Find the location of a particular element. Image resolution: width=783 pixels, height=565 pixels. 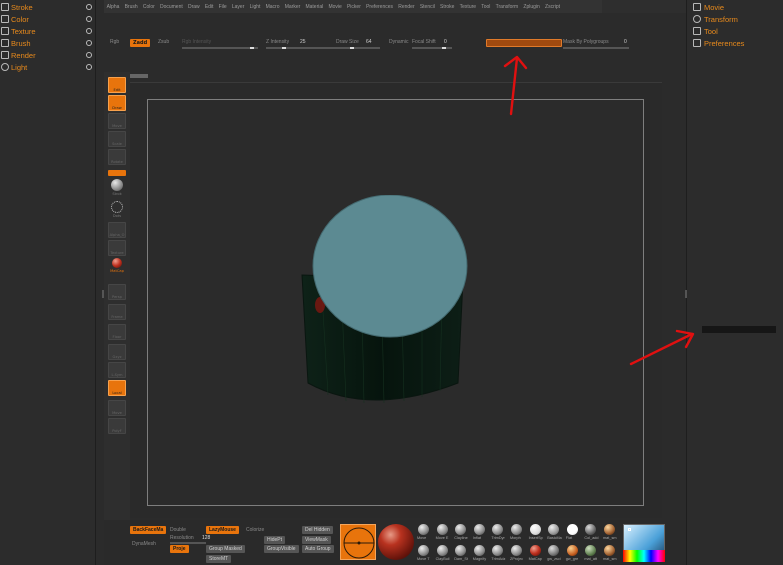

draw-size-knob is located at coordinates (352, 48).